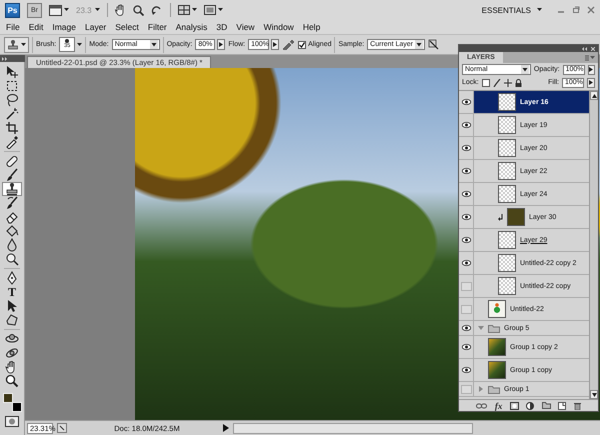 This screenshot has width=600, height=435. I want to click on down-arrow-icon, so click(594, 394).